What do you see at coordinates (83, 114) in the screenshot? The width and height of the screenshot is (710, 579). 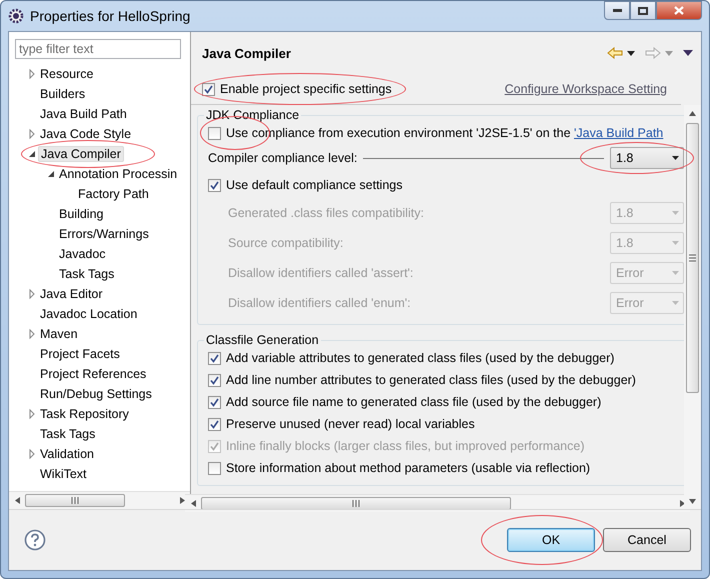 I see `tree-item: Java Build Path` at bounding box center [83, 114].